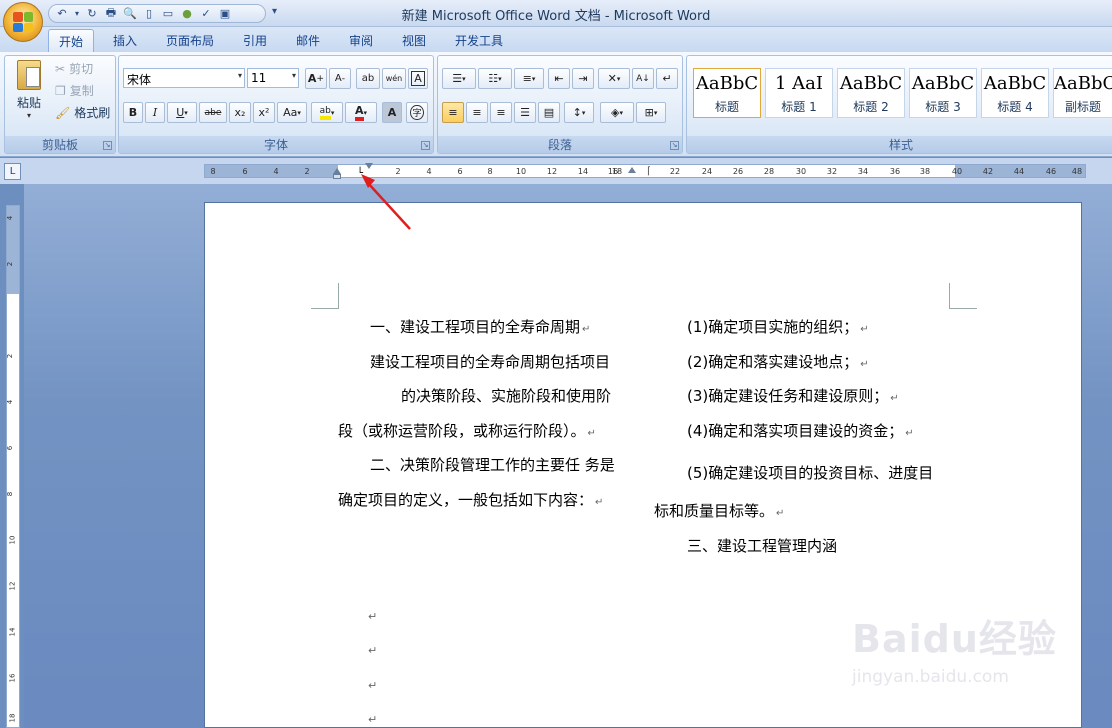 The height and width of the screenshot is (728, 1112). Describe the element at coordinates (225, 14) in the screenshot. I see `save-icon: ▣` at that location.